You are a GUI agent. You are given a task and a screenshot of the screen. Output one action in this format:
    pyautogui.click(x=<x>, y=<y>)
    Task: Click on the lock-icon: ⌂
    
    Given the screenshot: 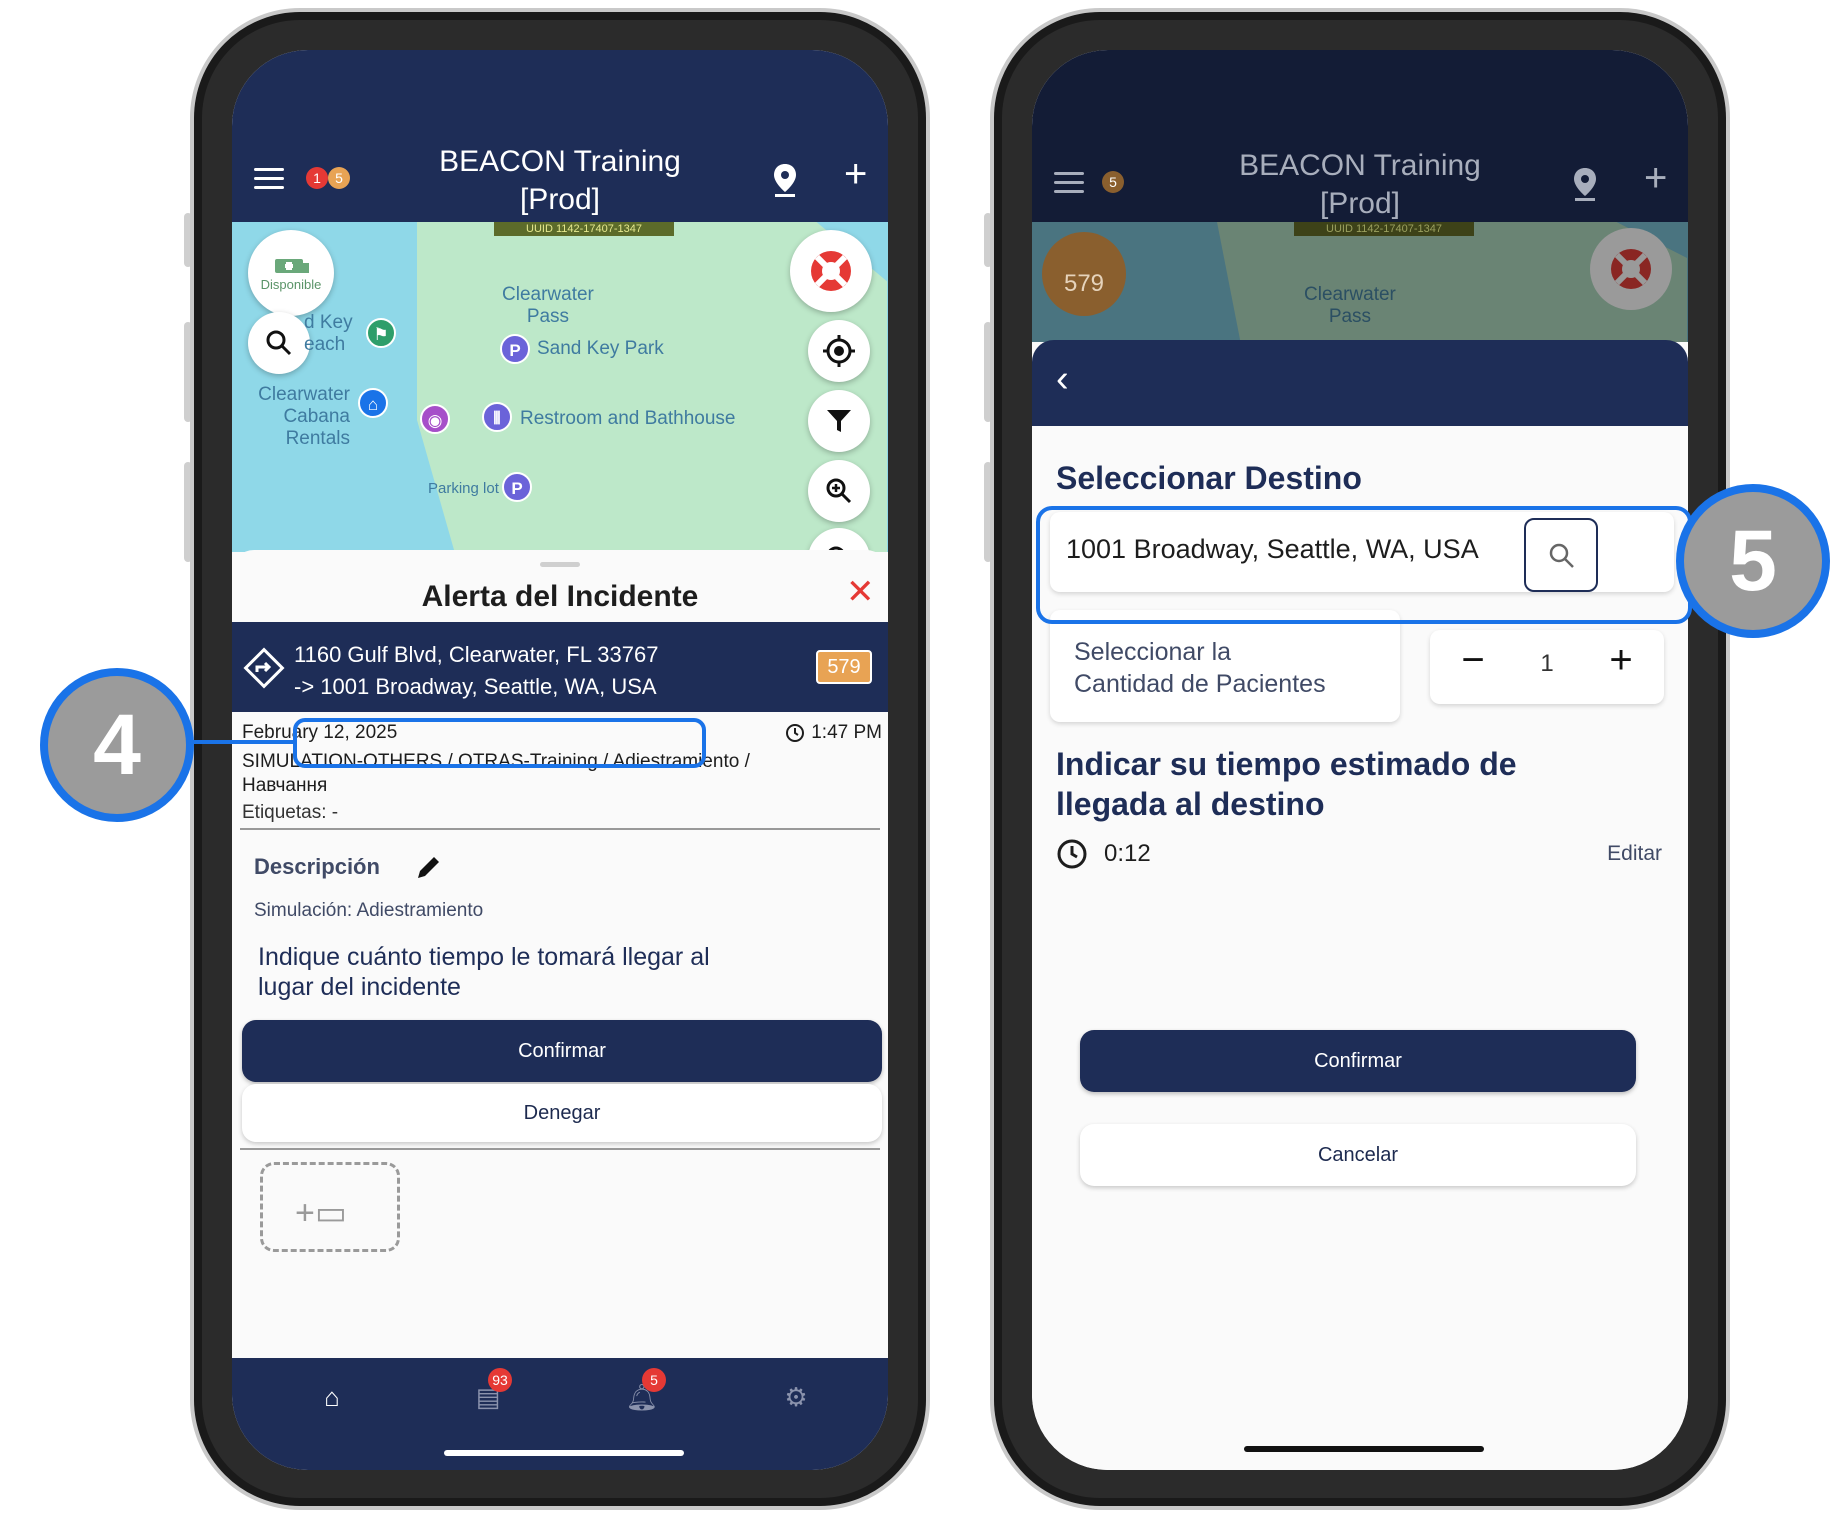 What is the action you would take?
    pyautogui.click(x=373, y=403)
    